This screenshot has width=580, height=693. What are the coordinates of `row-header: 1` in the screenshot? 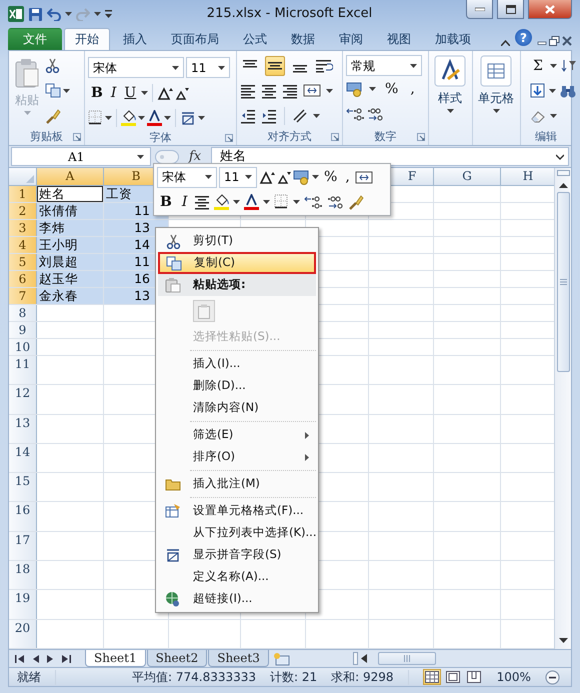 It's located at (23, 194).